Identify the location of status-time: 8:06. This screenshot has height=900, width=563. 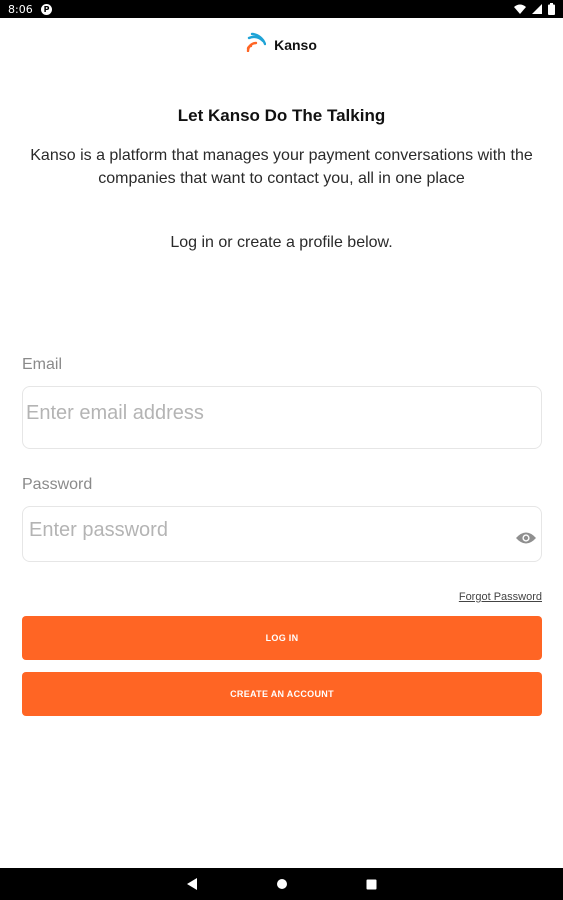
(20, 9).